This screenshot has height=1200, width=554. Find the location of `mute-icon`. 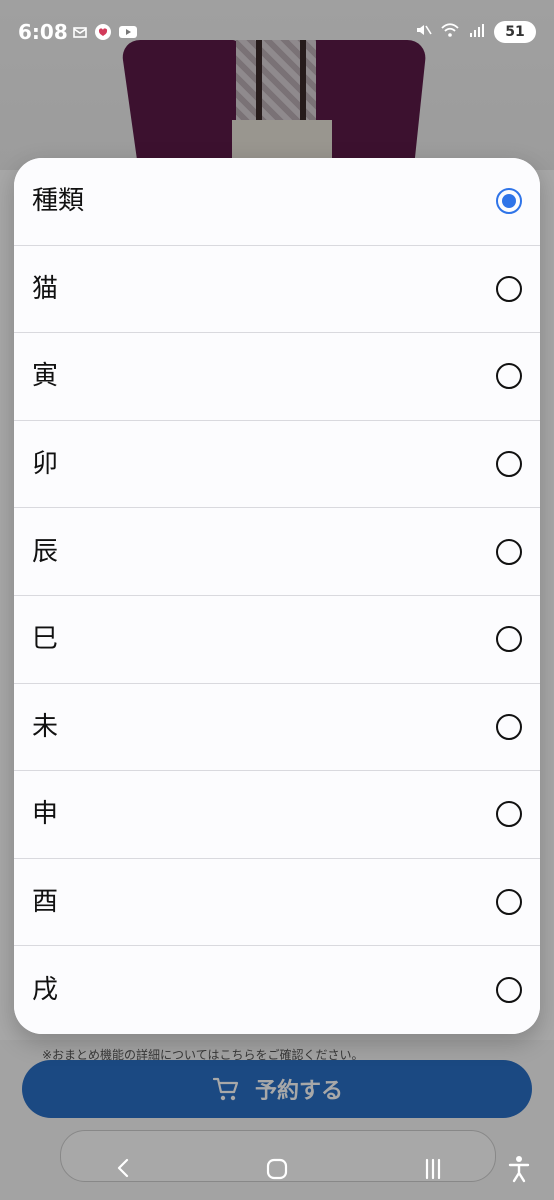

mute-icon is located at coordinates (423, 32).